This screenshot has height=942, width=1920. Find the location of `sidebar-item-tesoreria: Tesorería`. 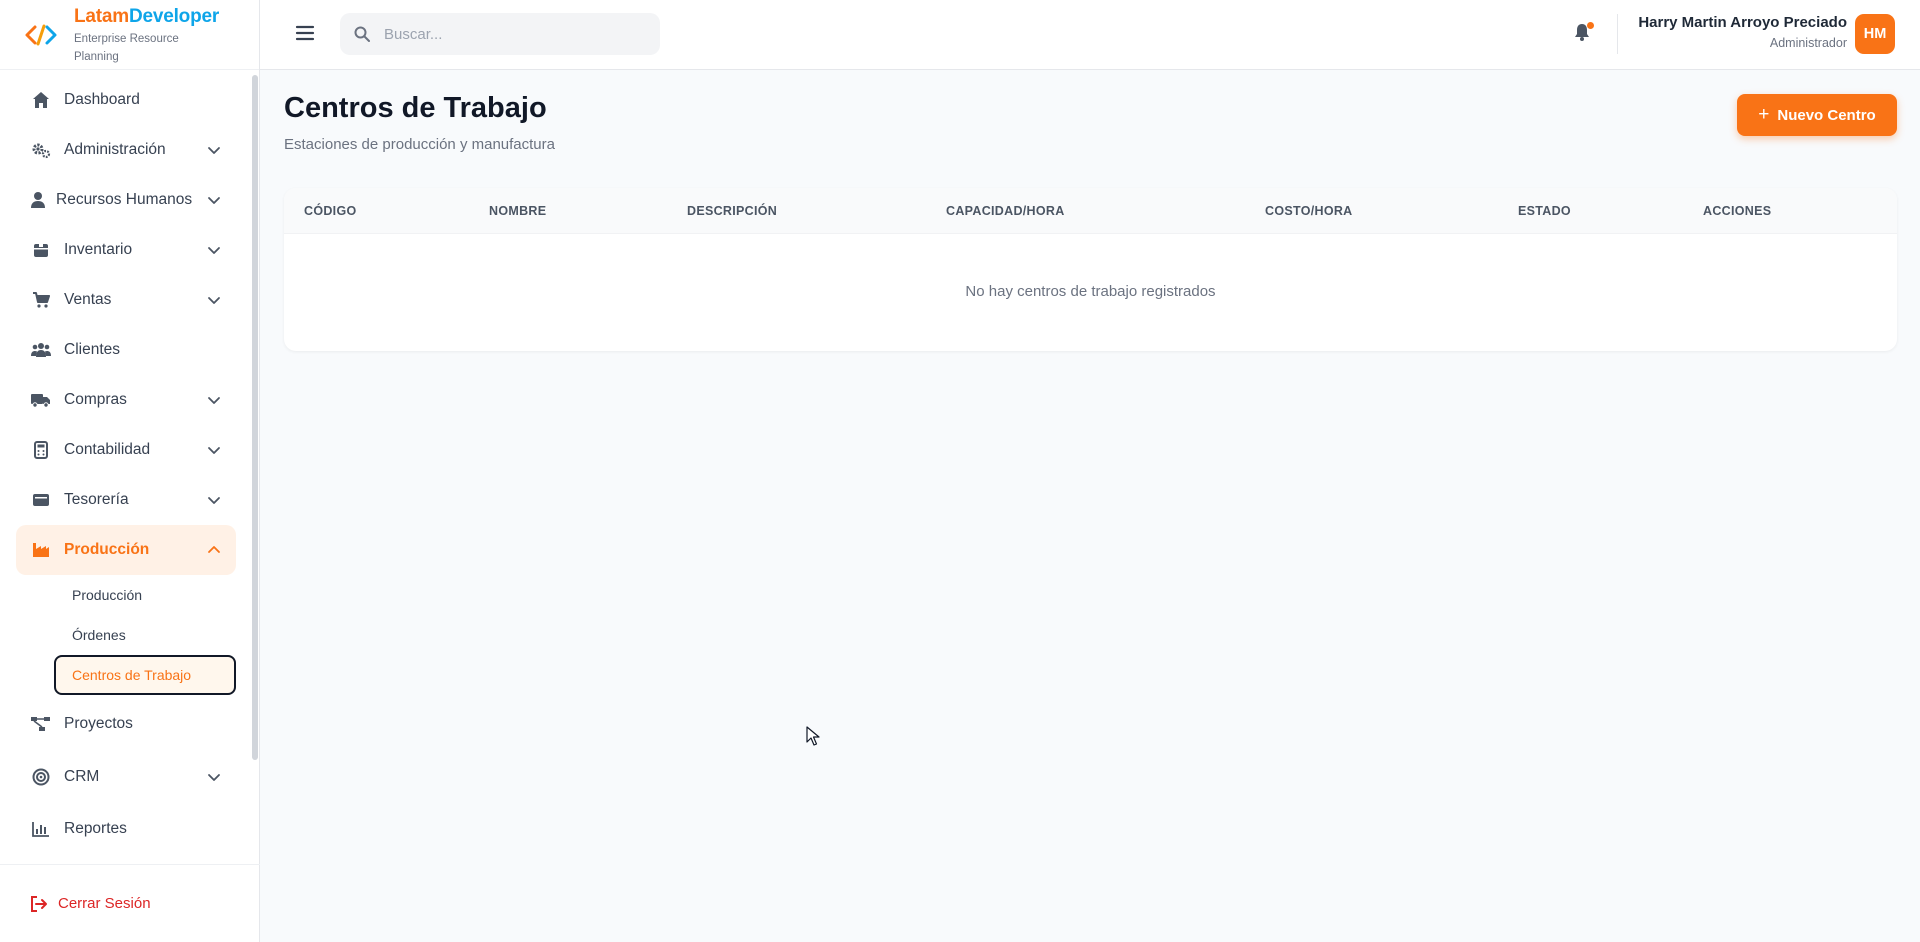

sidebar-item-tesoreria: Tesorería is located at coordinates (126, 500).